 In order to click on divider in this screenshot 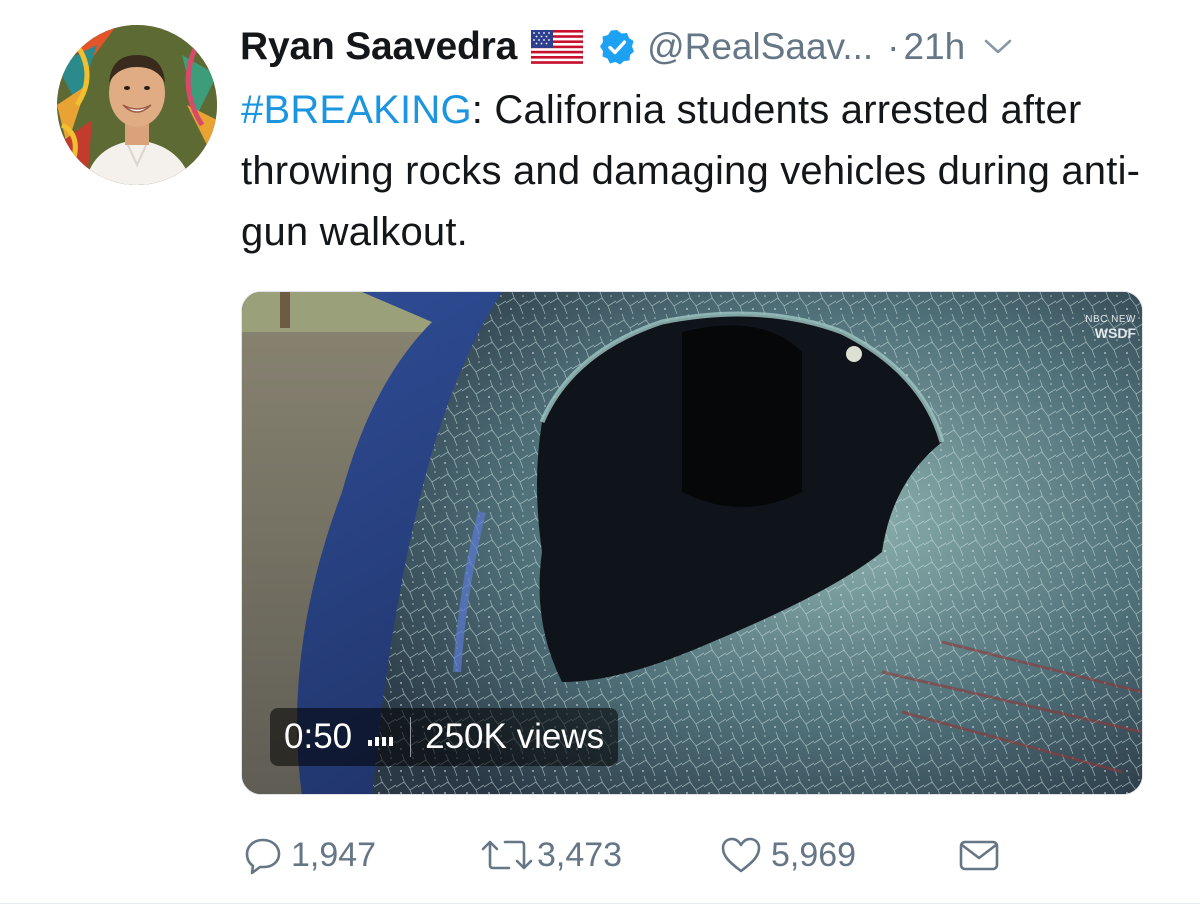, I will do `click(600, 903)`.